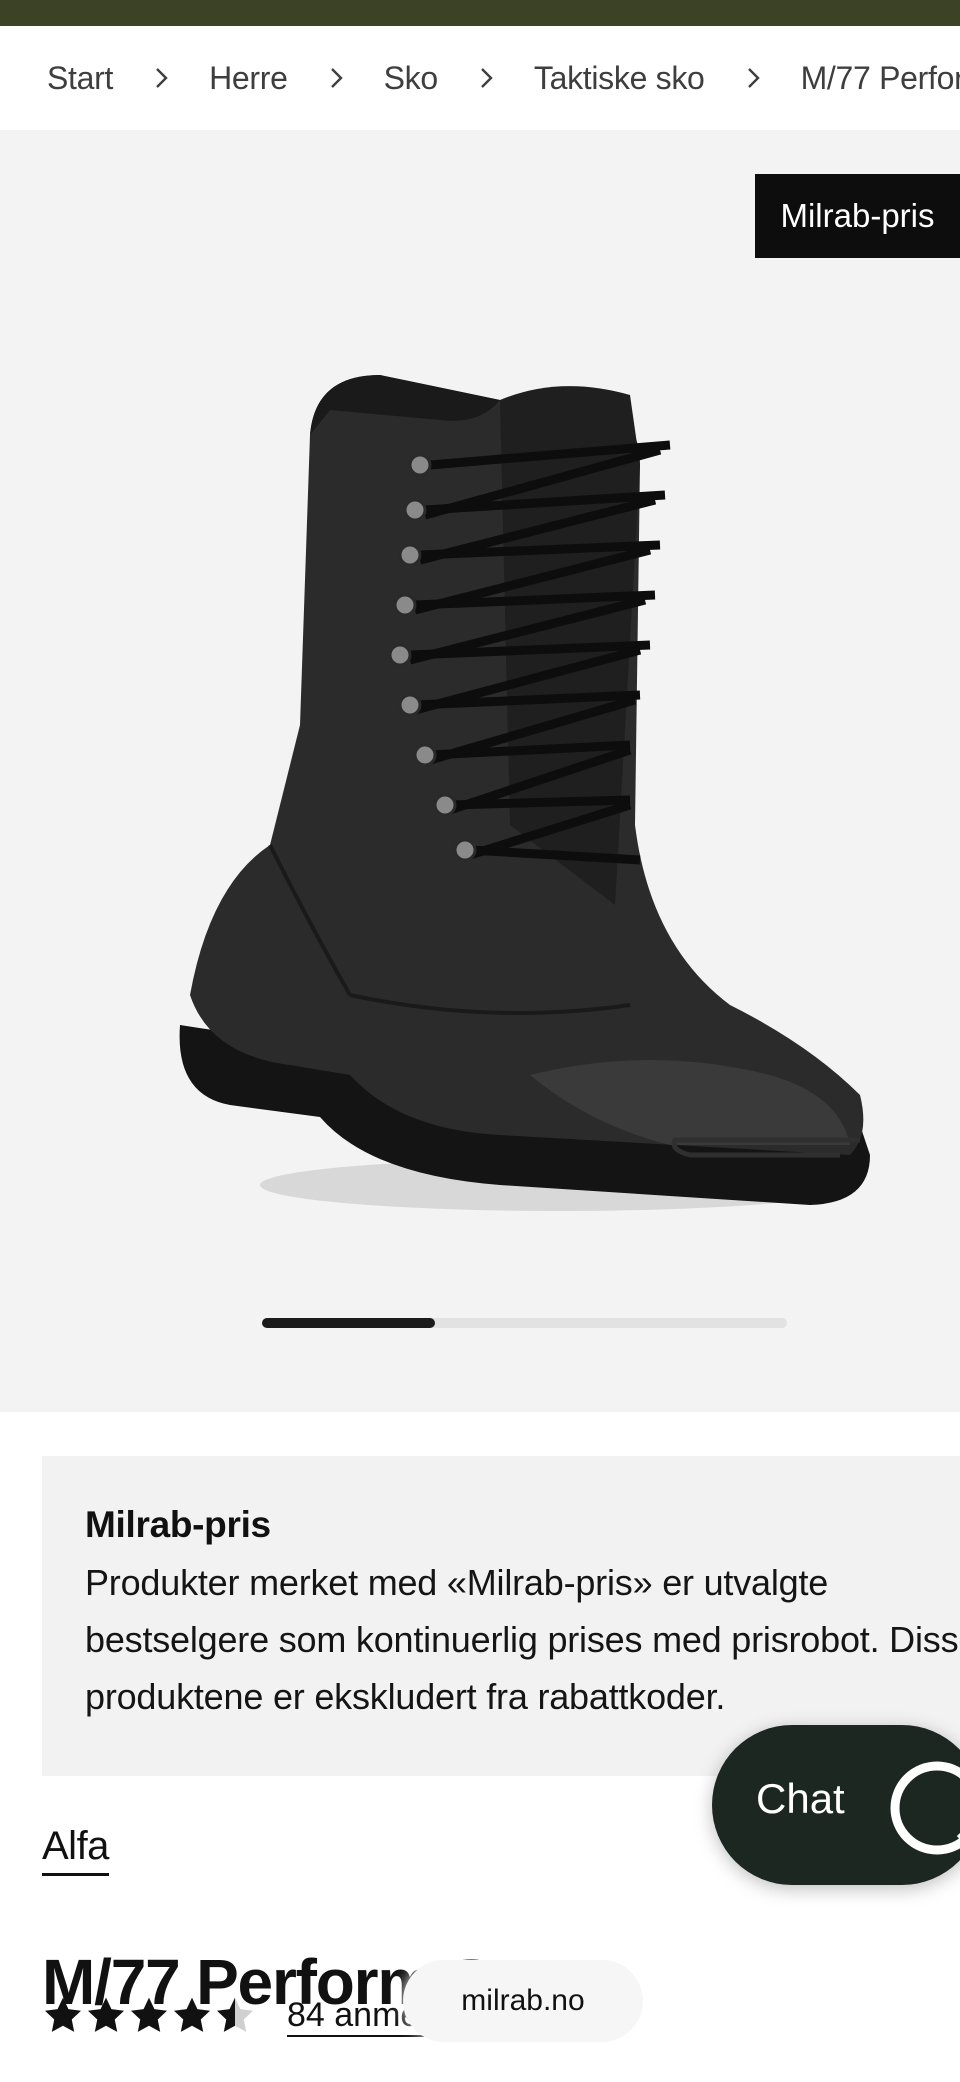  What do you see at coordinates (248, 78) in the screenshot?
I see `breadcrumb-herre: Herre` at bounding box center [248, 78].